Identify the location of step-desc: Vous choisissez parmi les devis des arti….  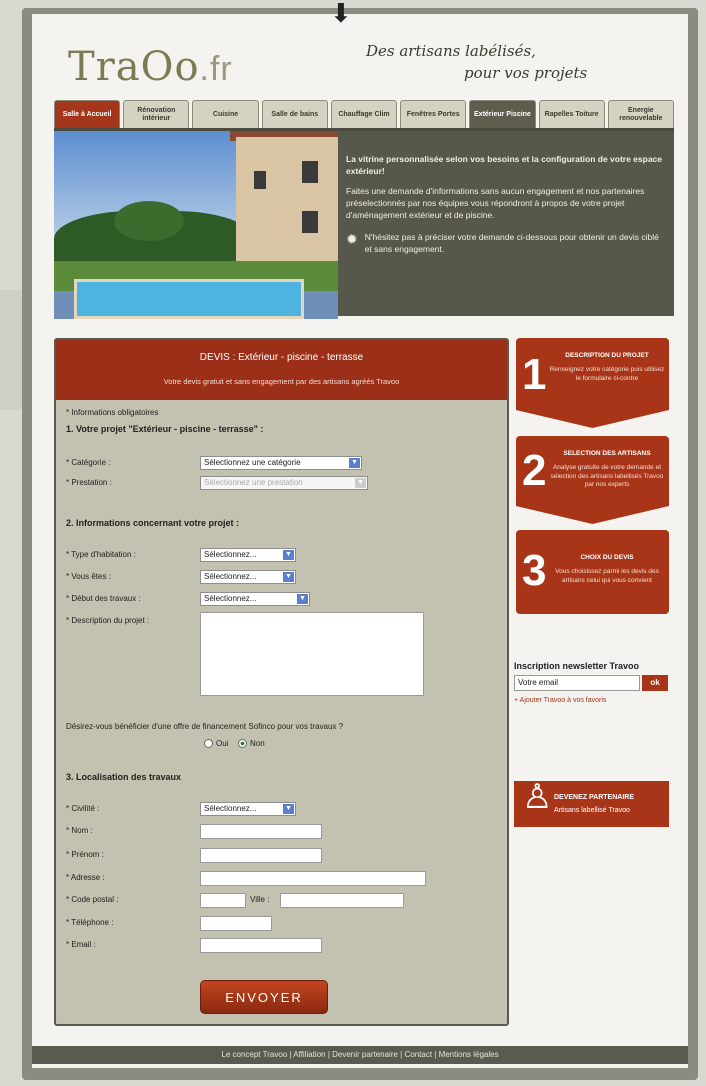
(607, 576).